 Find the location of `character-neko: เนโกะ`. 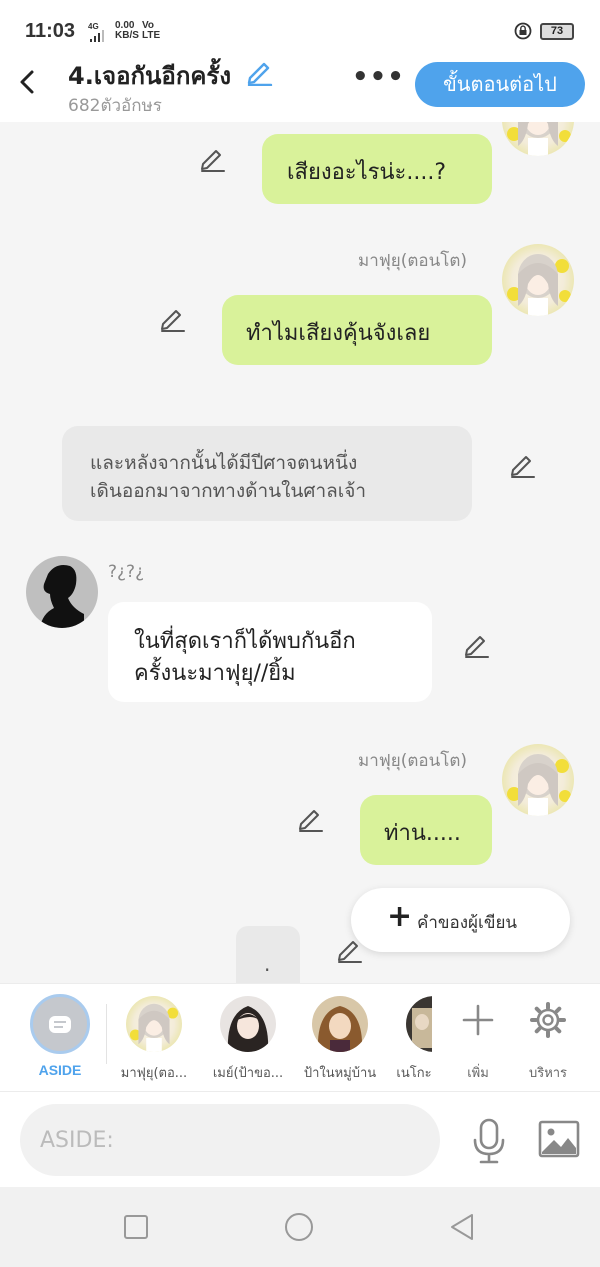

character-neko: เนโกะ is located at coordinates (412, 1041).